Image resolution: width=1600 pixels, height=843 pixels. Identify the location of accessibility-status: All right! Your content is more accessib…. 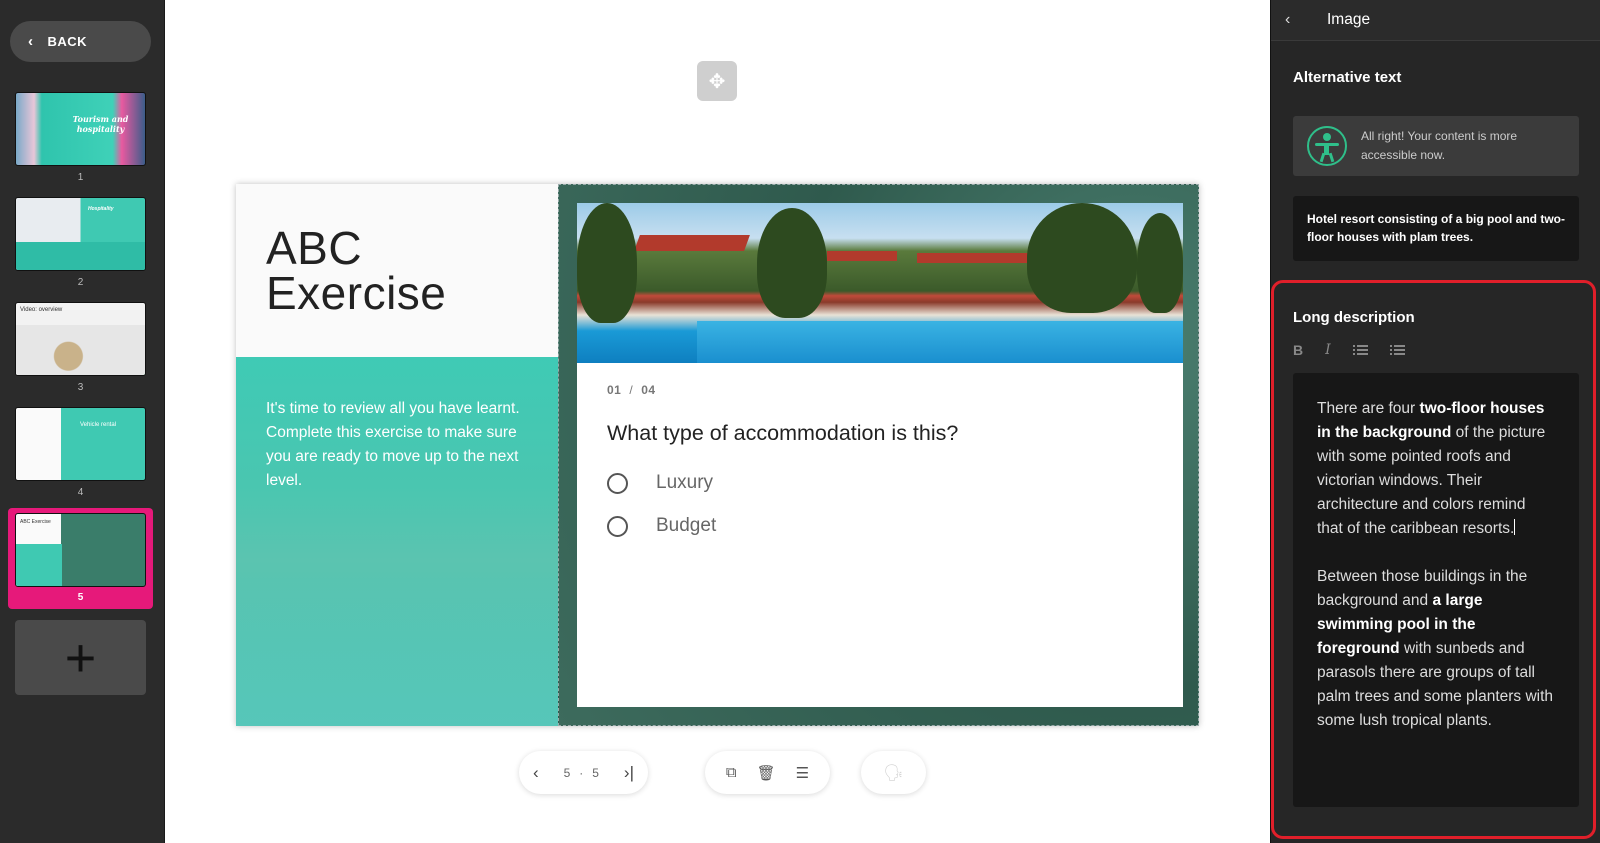
(1436, 146).